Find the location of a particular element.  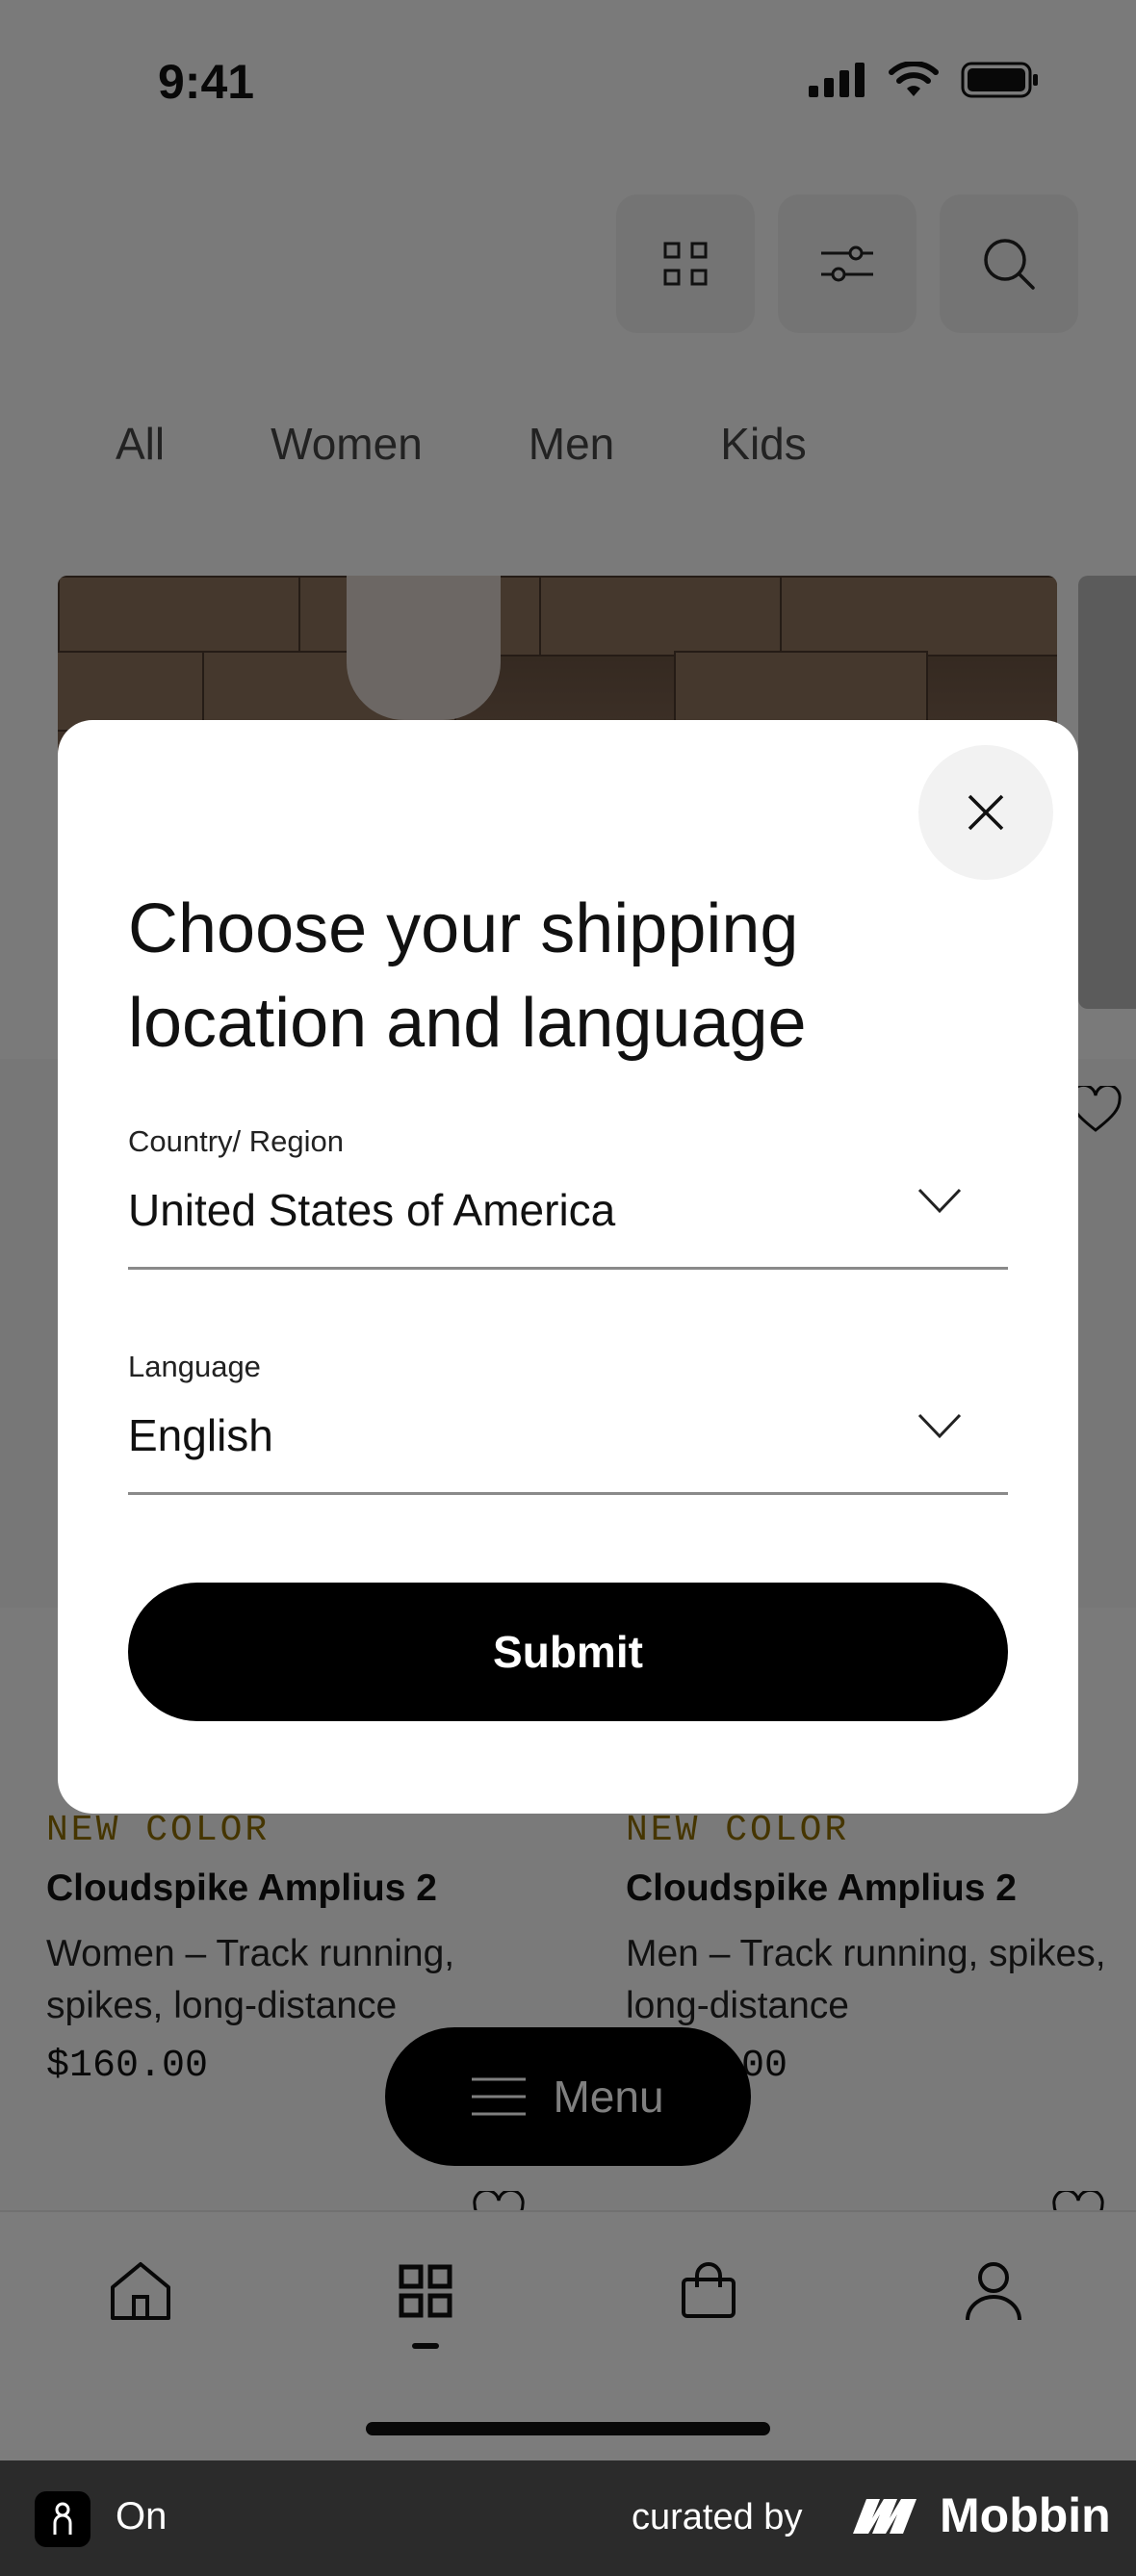

submit-button: Submit is located at coordinates (568, 1652).